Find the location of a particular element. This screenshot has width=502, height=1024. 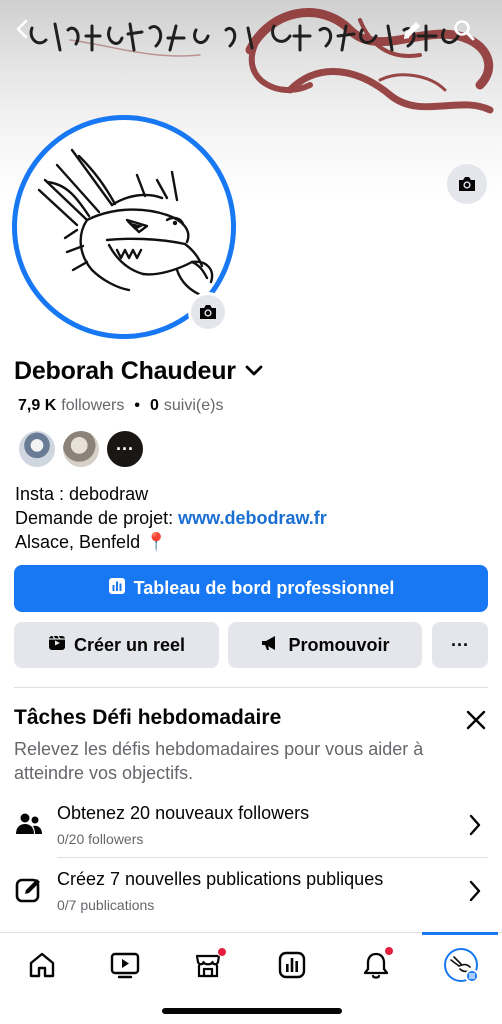

friends-preview: ··· is located at coordinates (83, 449).